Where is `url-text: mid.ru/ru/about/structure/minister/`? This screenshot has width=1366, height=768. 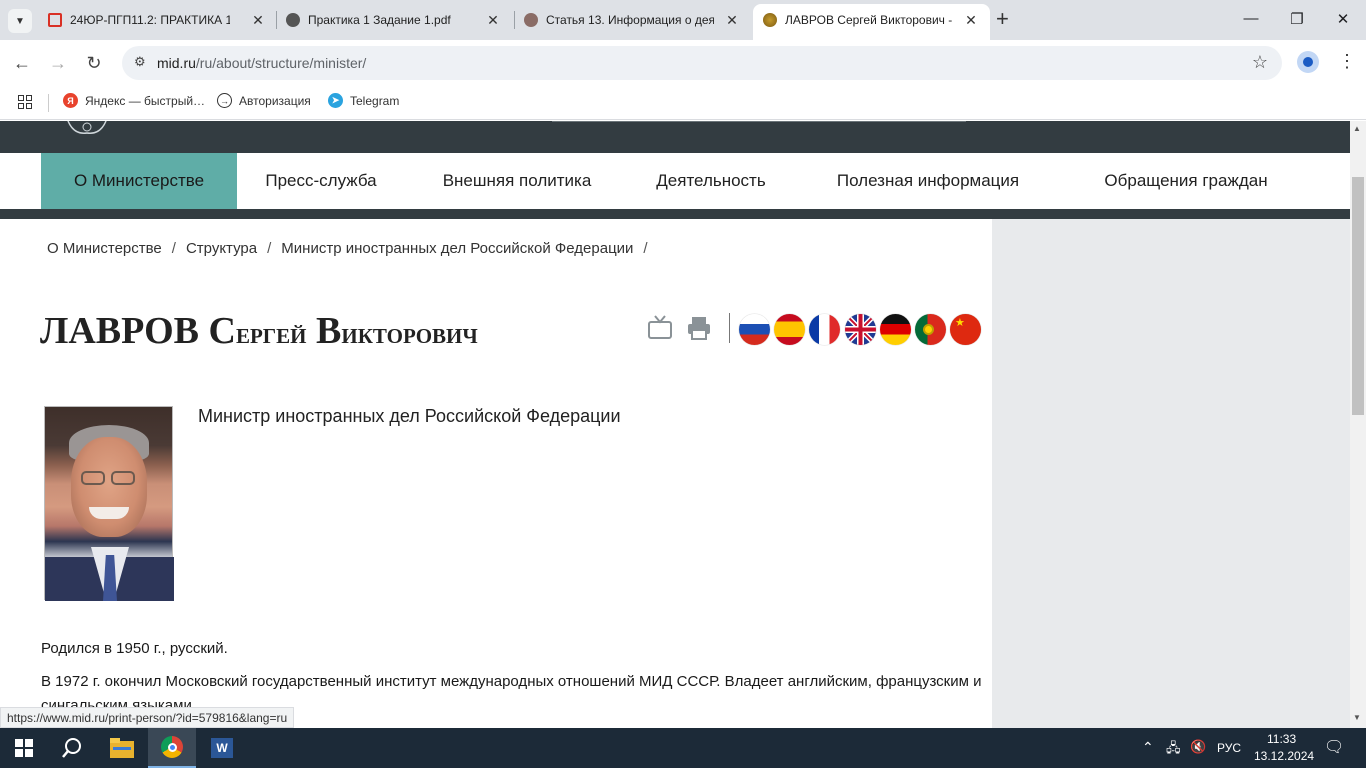
url-text: mid.ru/ru/about/structure/minister/ is located at coordinates (261, 63).